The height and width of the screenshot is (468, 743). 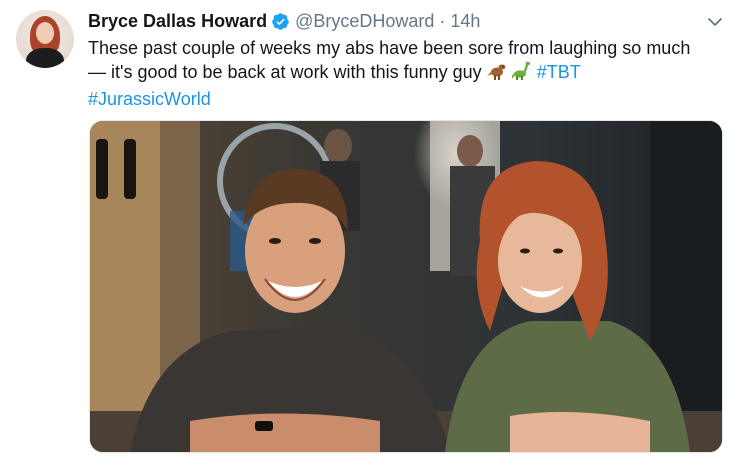 I want to click on chevron-down-icon, so click(x=715, y=22).